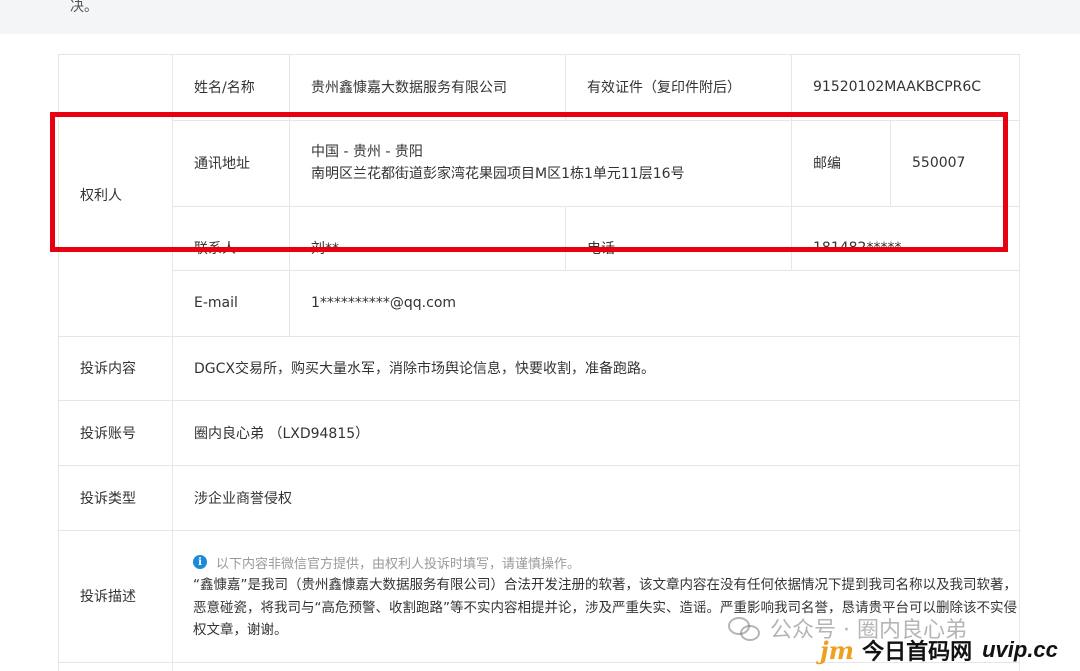  Describe the element at coordinates (837, 650) in the screenshot. I see `brand-logo: jm` at that location.